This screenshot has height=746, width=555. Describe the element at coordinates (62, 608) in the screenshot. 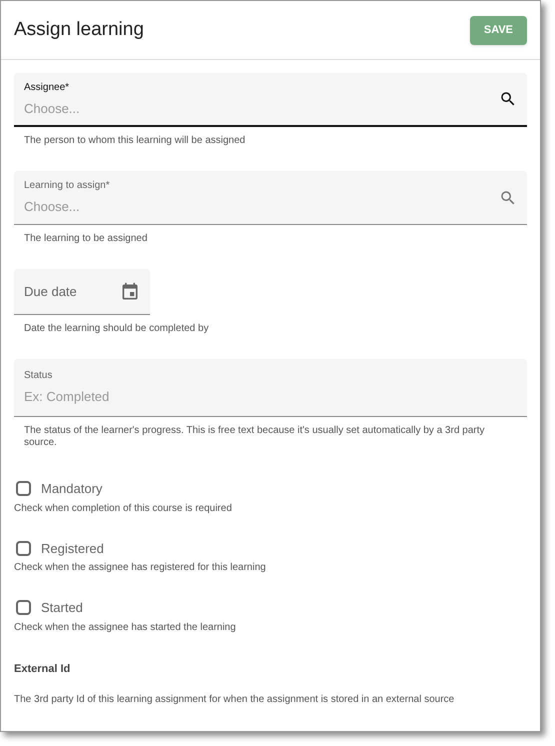

I see `checkbox-label: Started` at that location.